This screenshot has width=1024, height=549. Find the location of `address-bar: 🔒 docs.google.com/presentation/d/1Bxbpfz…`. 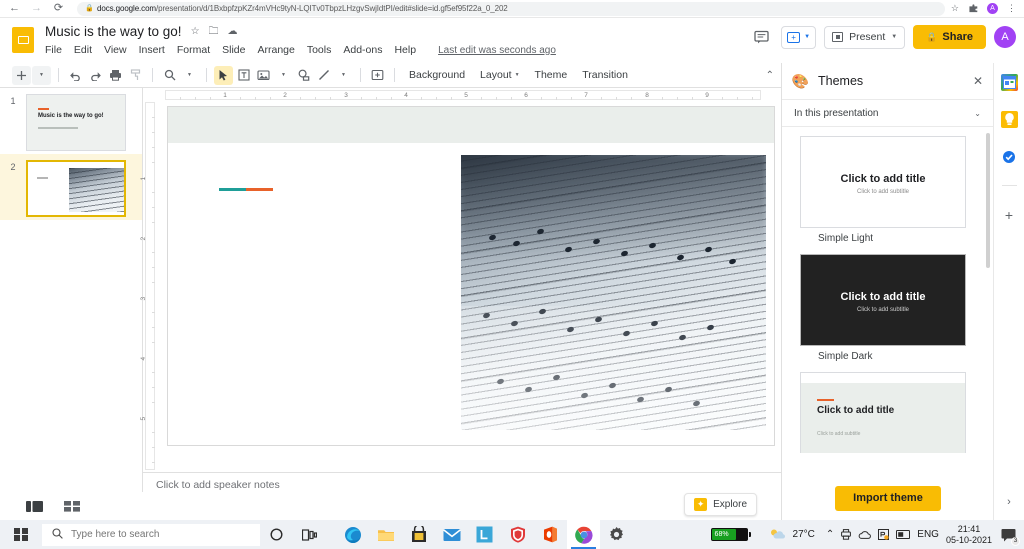

address-bar: 🔒 docs.google.com/presentation/d/1Bxbpfz… is located at coordinates (511, 8).